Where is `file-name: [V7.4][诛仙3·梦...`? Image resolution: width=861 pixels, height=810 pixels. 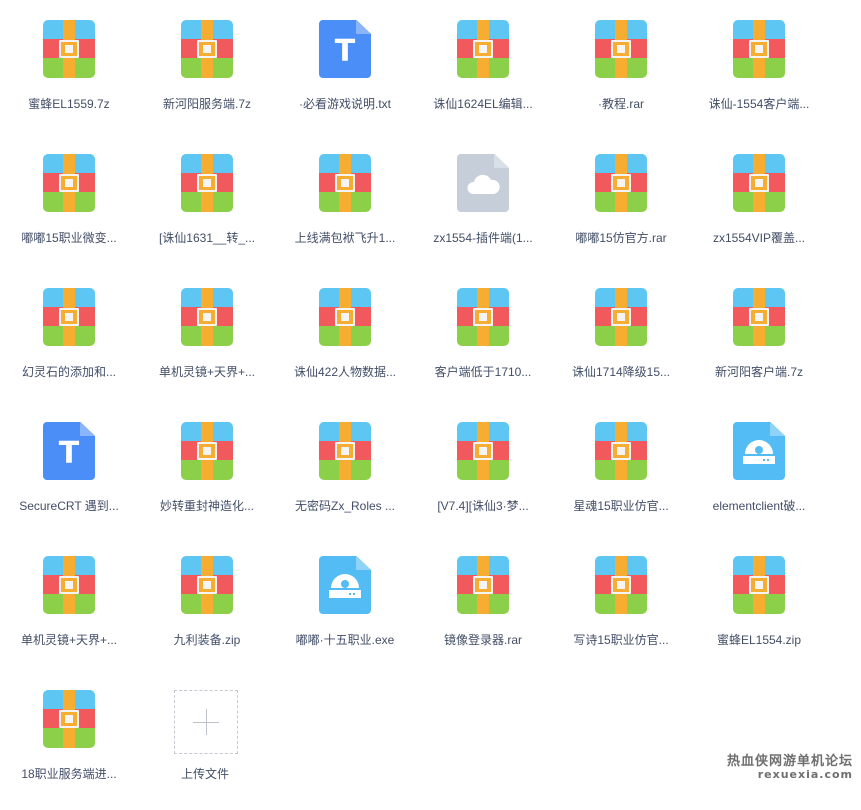
file-name: [V7.4][诛仙3·梦... is located at coordinates (483, 506).